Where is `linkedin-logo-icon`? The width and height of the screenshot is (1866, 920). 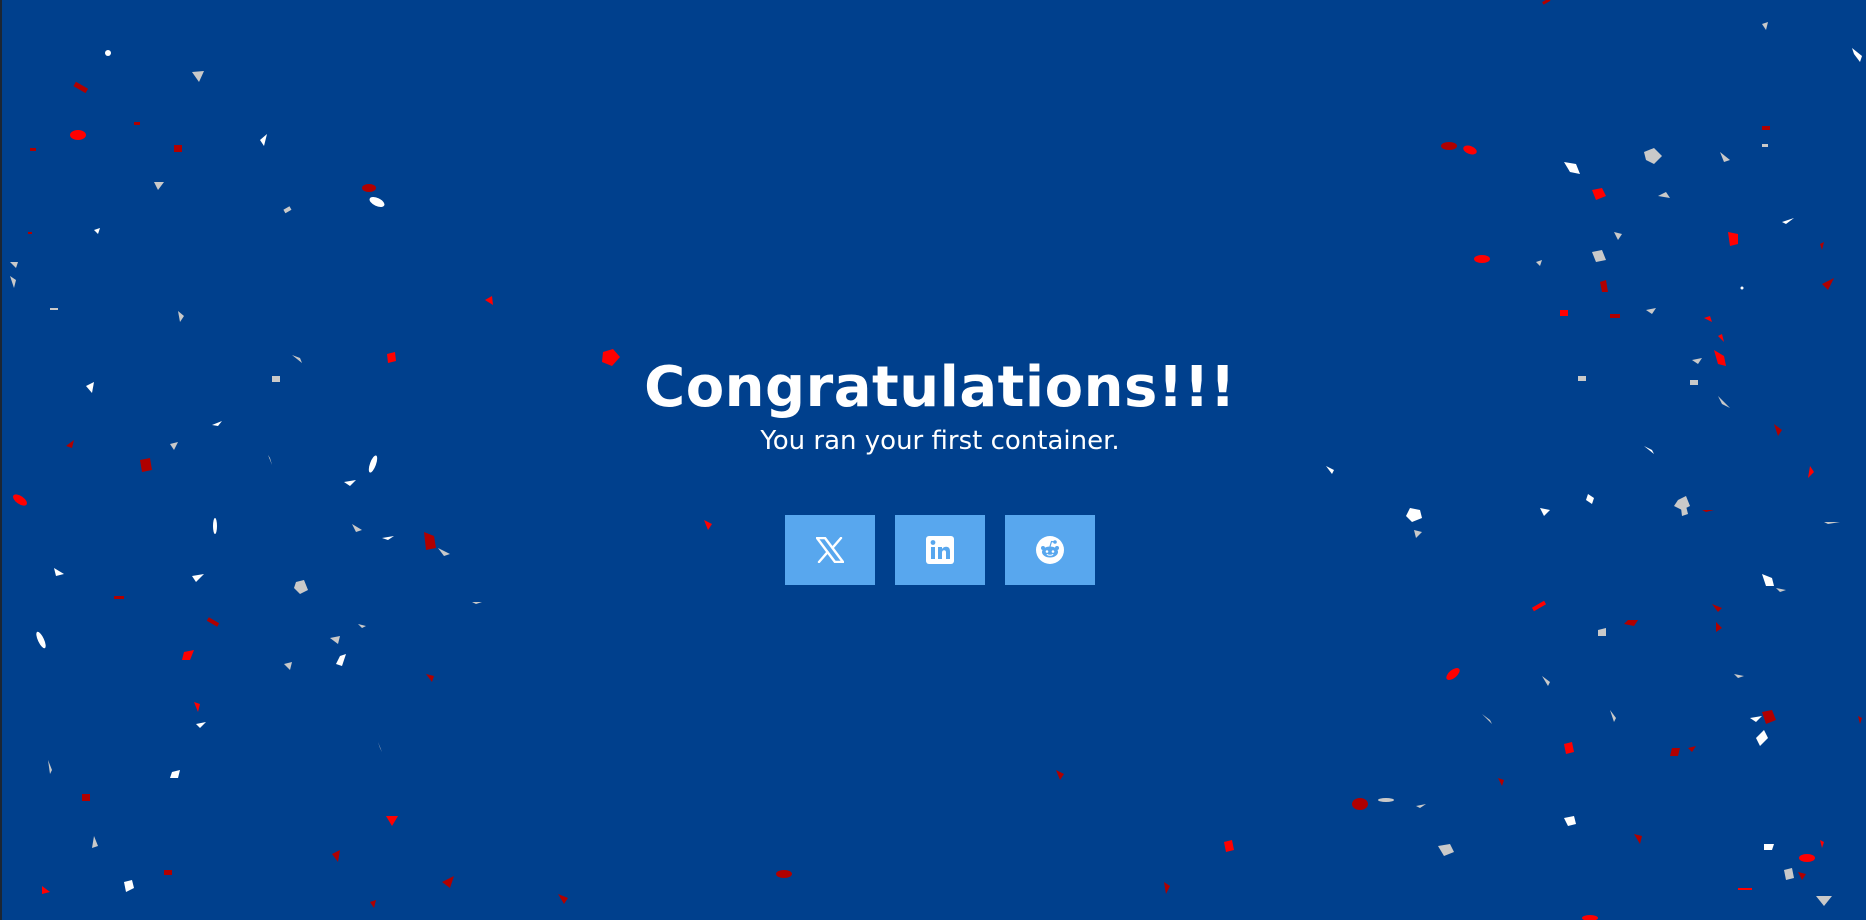 linkedin-logo-icon is located at coordinates (940, 550).